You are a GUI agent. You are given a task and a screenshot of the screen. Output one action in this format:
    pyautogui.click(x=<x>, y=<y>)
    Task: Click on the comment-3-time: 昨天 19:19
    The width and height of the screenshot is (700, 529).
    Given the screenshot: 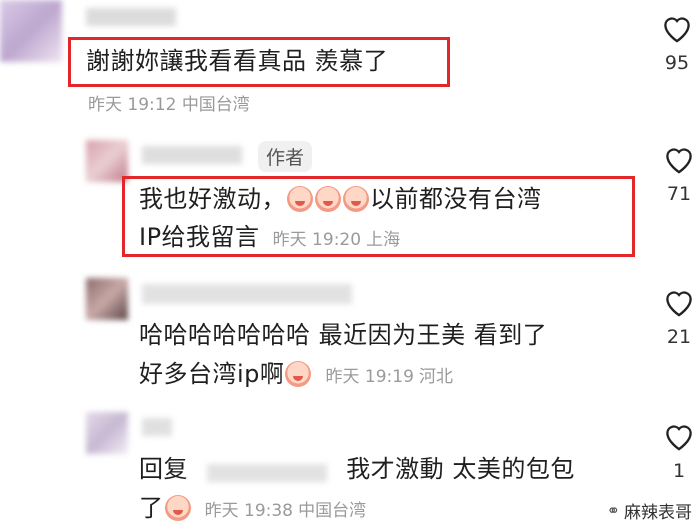 What is the action you would take?
    pyautogui.click(x=369, y=377)
    